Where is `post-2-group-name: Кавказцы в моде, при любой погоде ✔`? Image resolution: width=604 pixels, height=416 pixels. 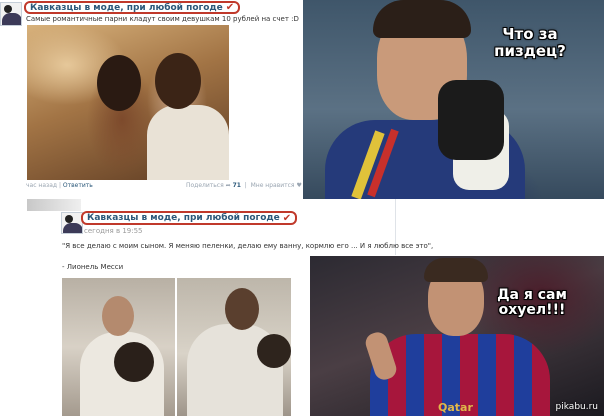
post-2-group-name: Кавказцы в моде, при любой погоде ✔ is located at coordinates (189, 218).